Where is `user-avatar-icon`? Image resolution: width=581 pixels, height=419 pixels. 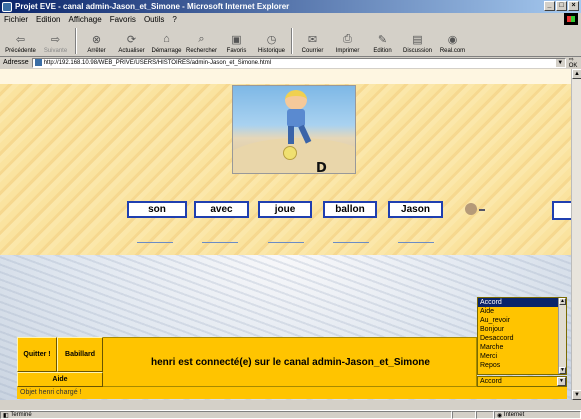
user-avatar-icon is located at coordinates (475, 209).